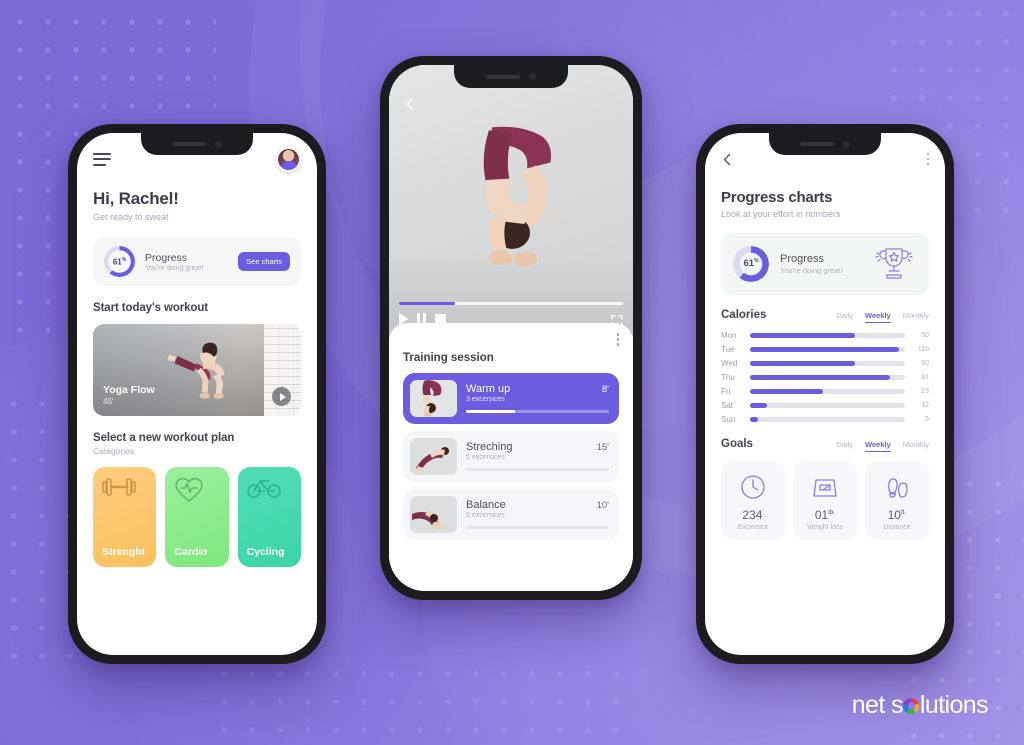 Image resolution: width=1024 pixels, height=745 pixels. What do you see at coordinates (136, 198) in the screenshot?
I see `greeting-title: Hi, Rachel!` at bounding box center [136, 198].